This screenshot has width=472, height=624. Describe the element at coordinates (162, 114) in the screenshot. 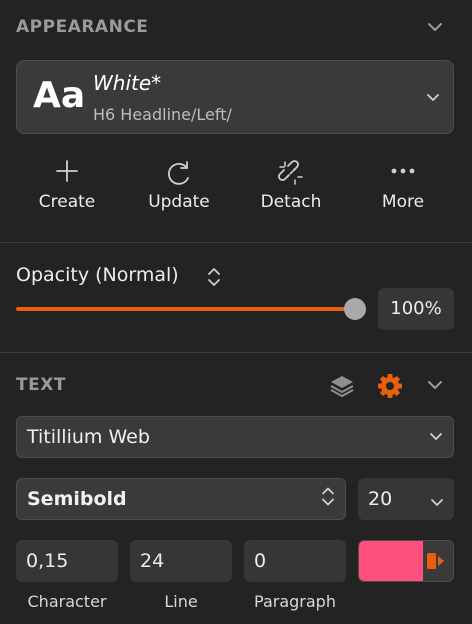

I see `style-path: H6 Headline/Left/` at that location.